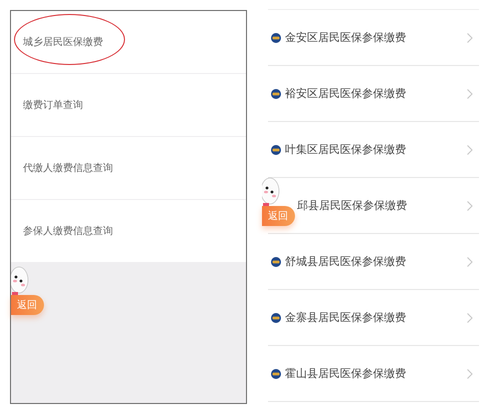  Describe the element at coordinates (345, 261) in the screenshot. I see `list-item: 舒城县居民医保参保缴费` at that location.